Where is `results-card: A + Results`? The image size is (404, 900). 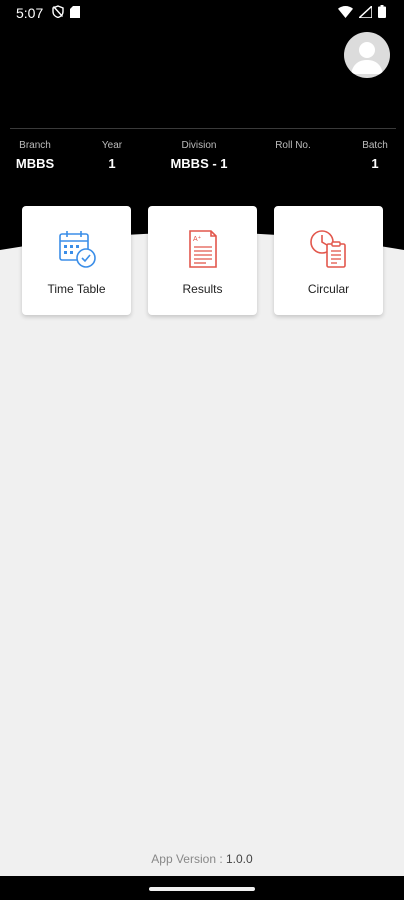
results-card: A + Results is located at coordinates (202, 260).